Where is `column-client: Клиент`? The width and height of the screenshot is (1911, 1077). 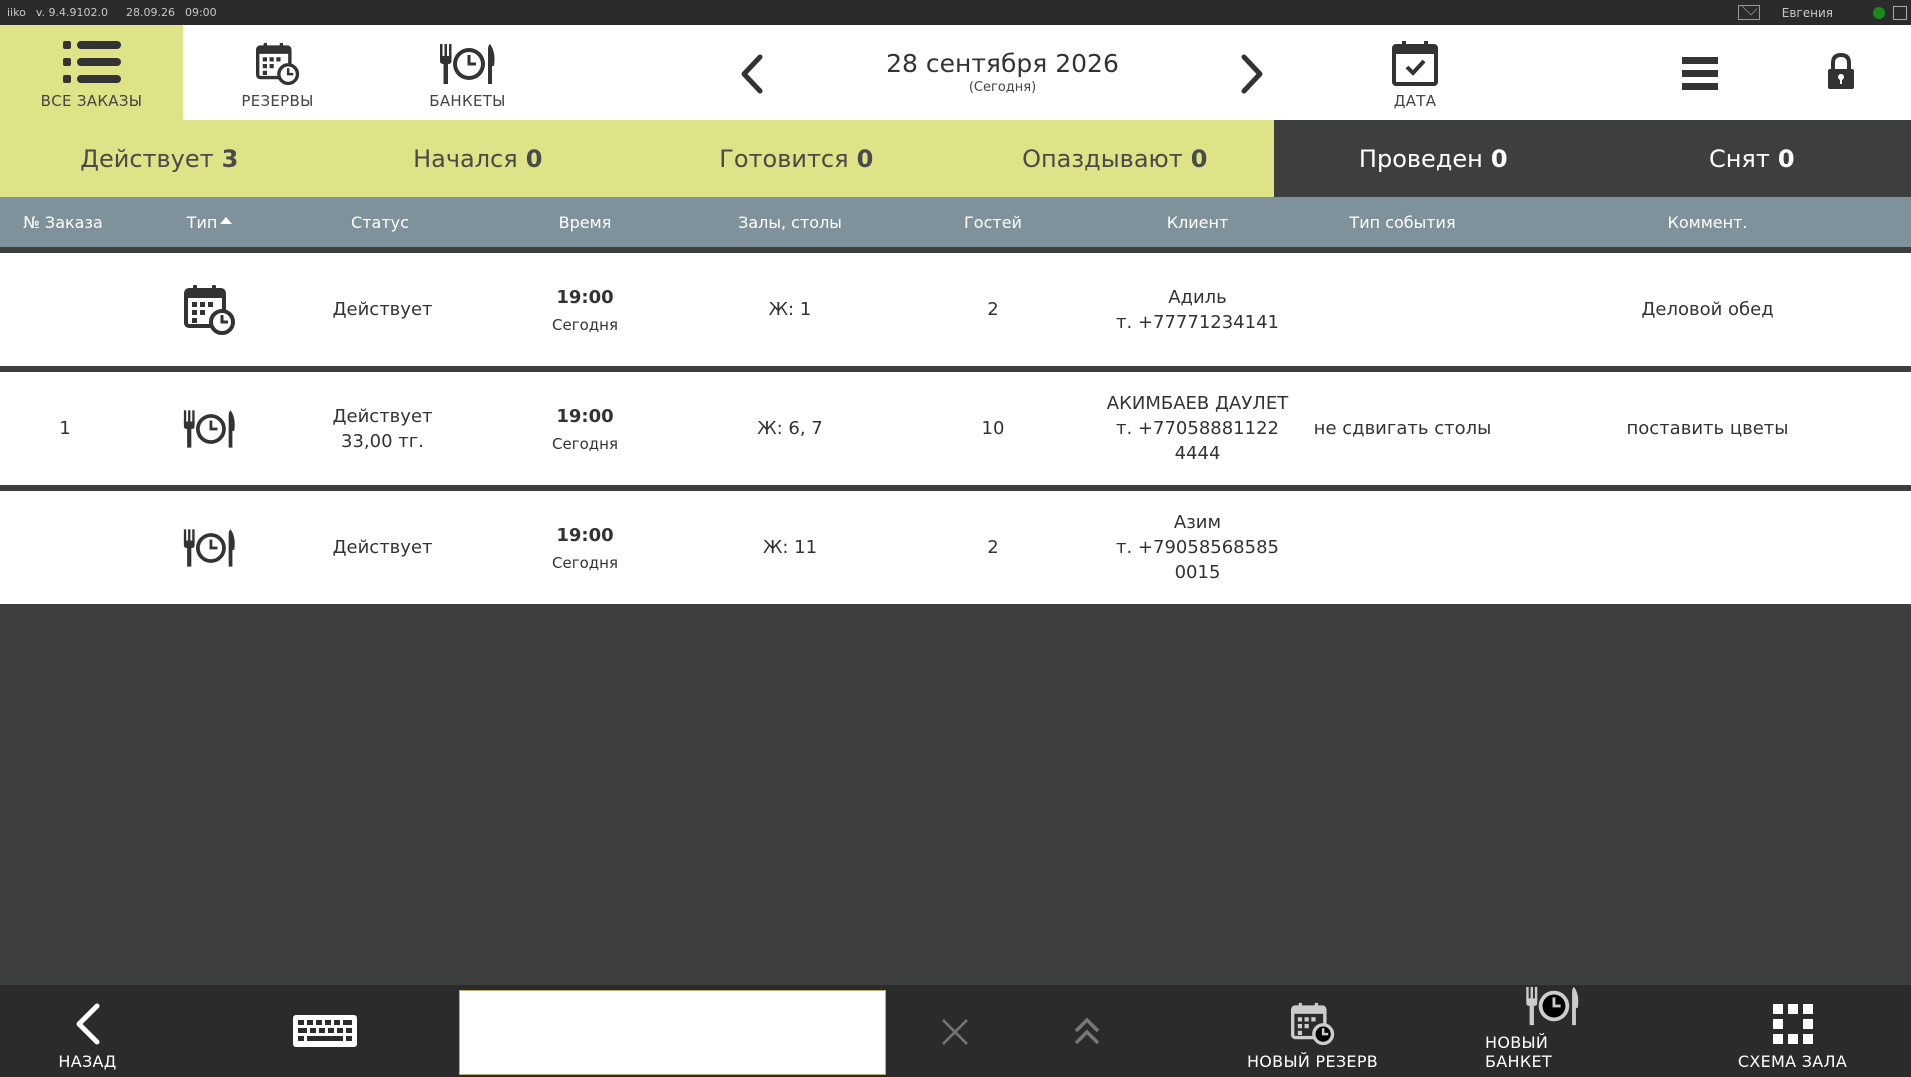 column-client: Клиент is located at coordinates (1197, 222).